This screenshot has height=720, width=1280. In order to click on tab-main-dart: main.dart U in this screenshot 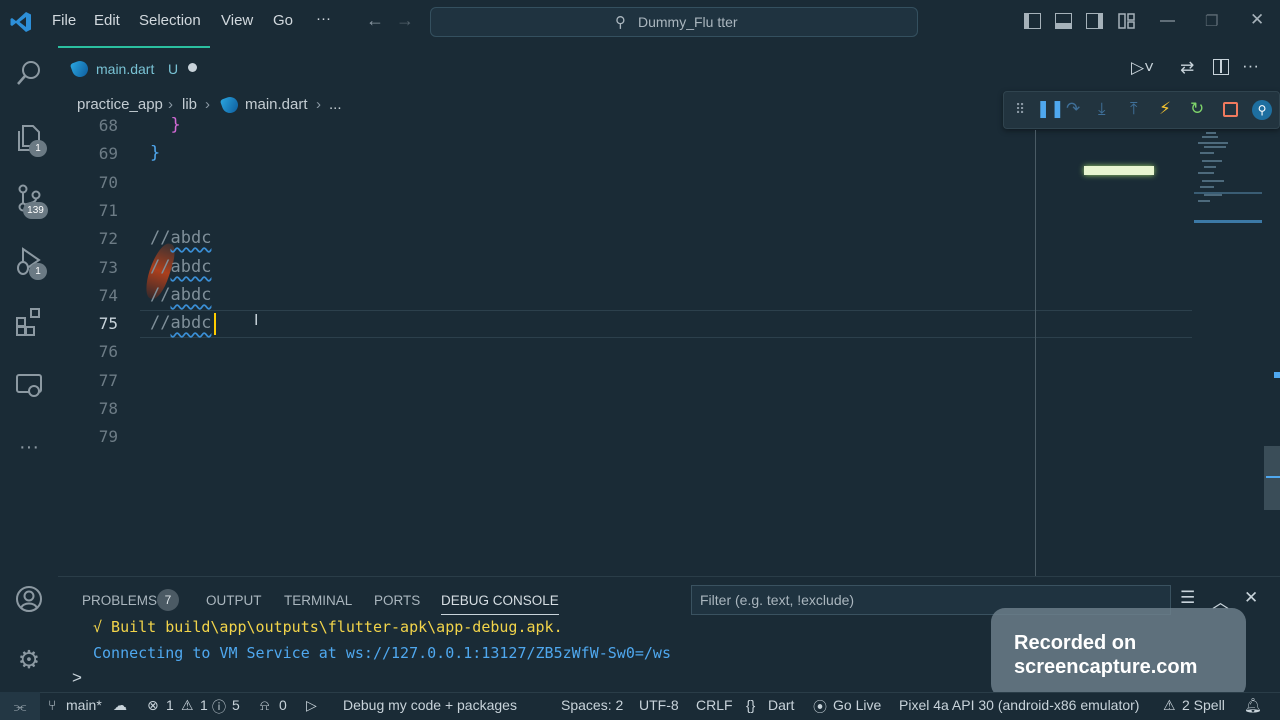, I will do `click(134, 67)`.